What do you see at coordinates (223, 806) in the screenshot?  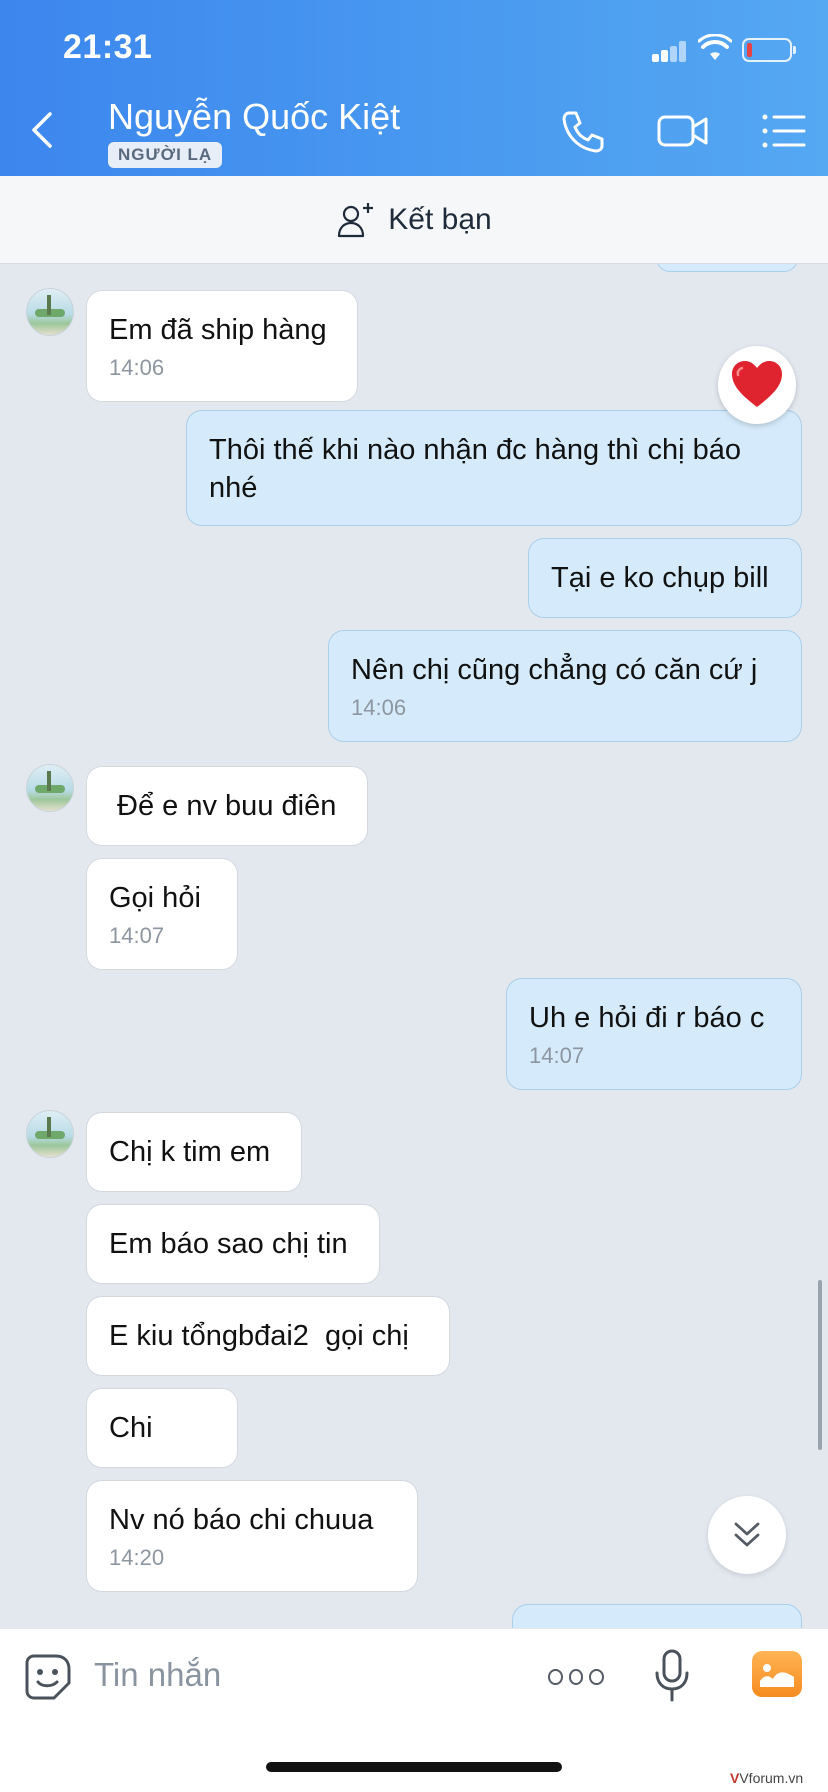 I see `message-text: Để e nv buu điên` at bounding box center [223, 806].